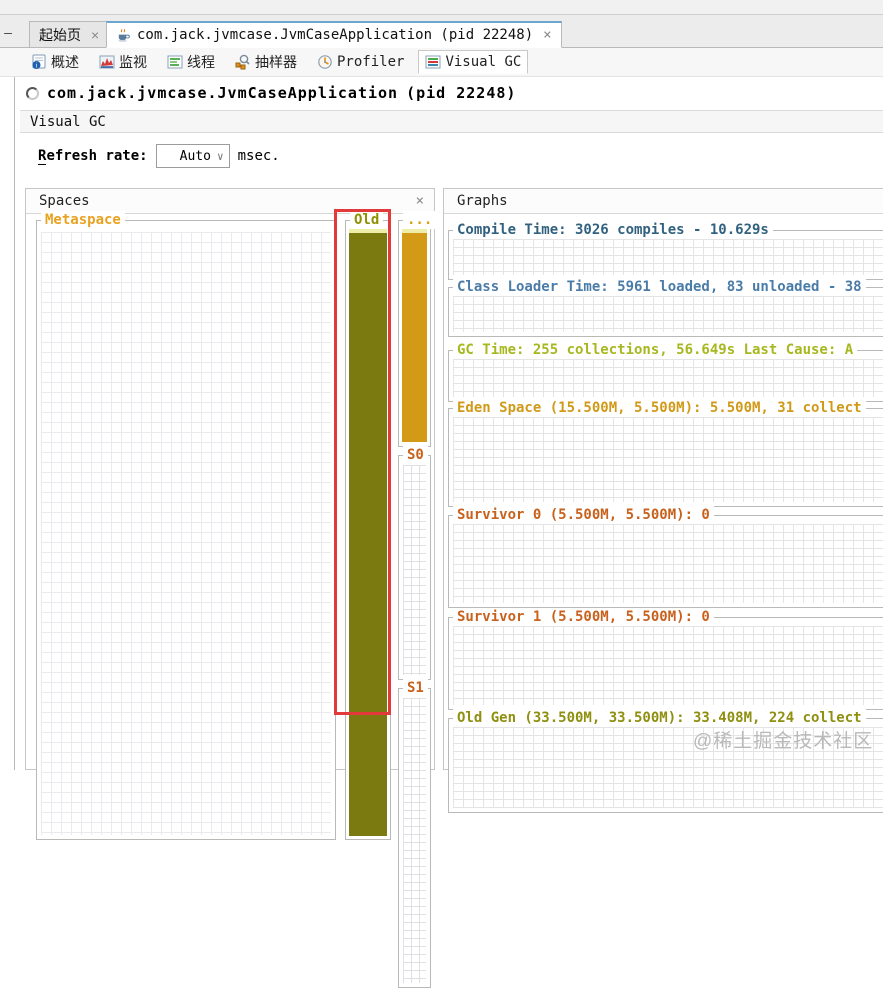 Image resolution: width=883 pixels, height=988 pixels. I want to click on application-title: com.jack.jvmcase.JvmCaseApplication, so click(222, 93).